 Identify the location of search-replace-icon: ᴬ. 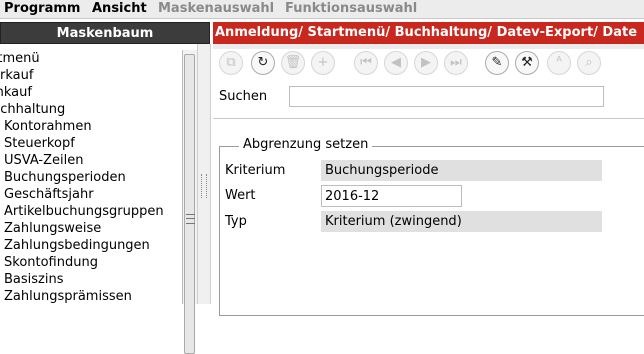
(559, 63).